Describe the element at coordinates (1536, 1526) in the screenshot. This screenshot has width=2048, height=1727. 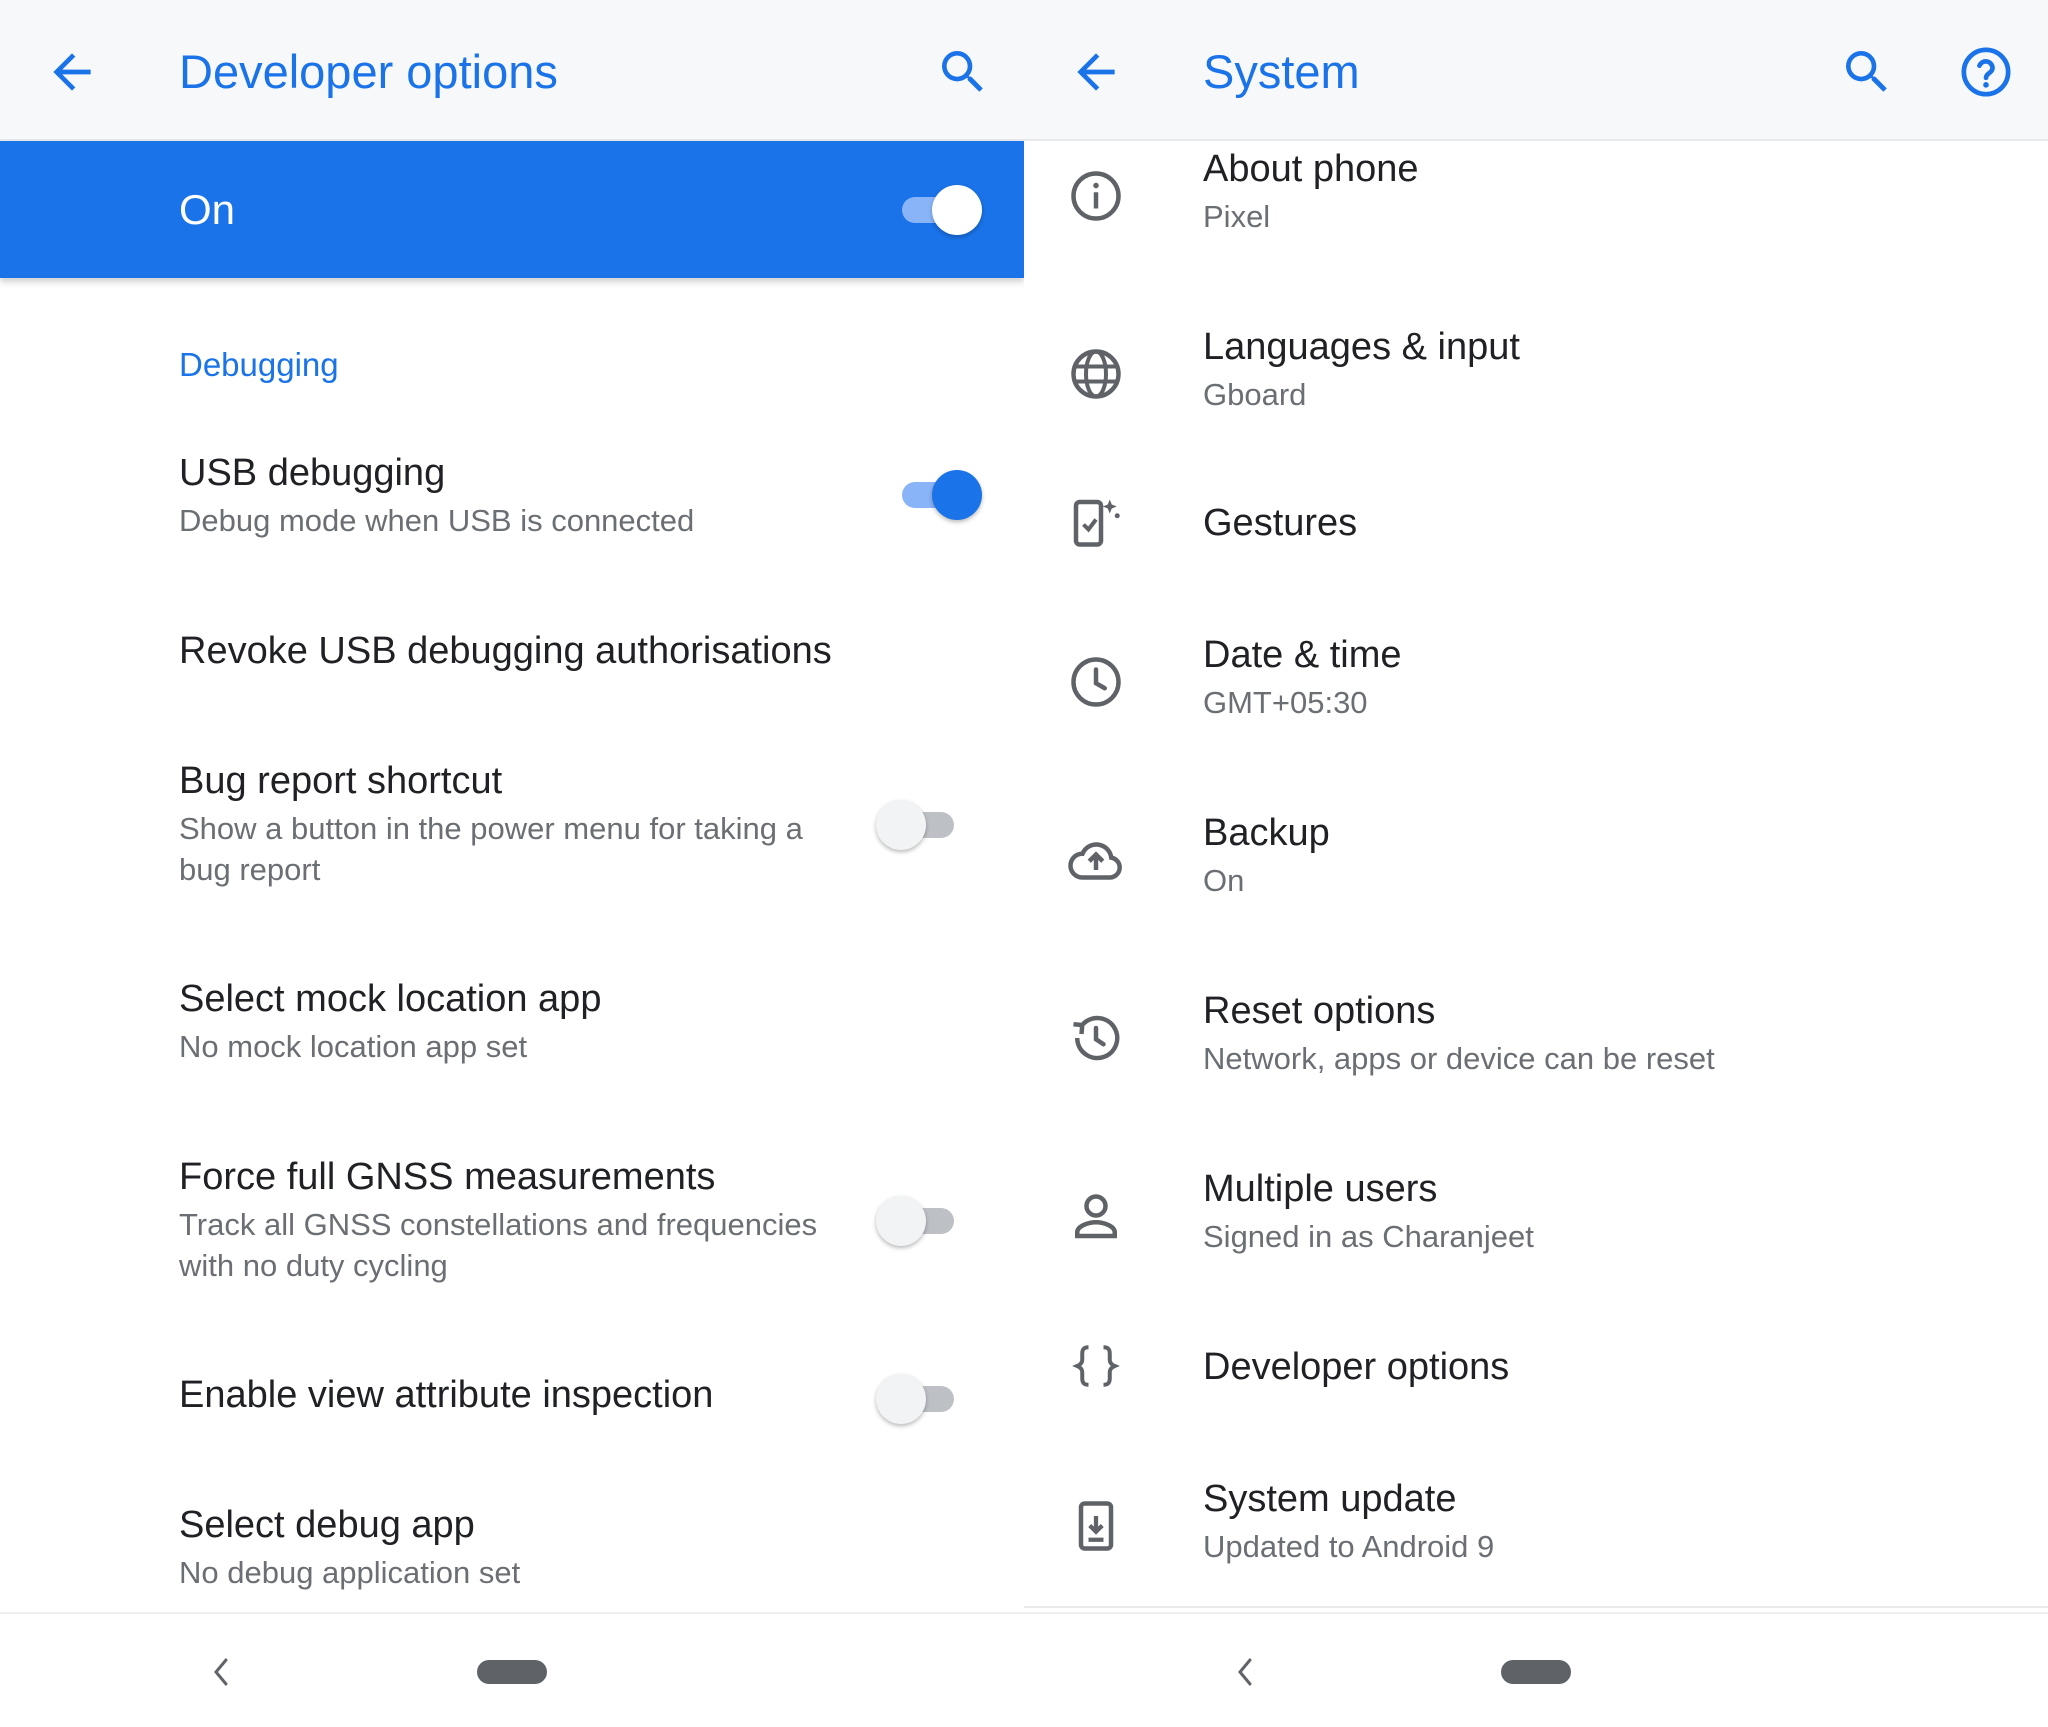
I see `setting-system-update: System update Updated to Android 9` at that location.